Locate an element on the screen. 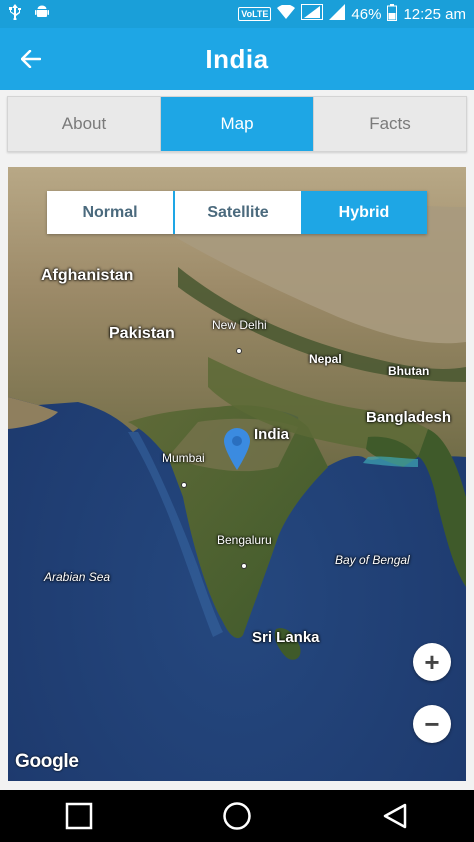 This screenshot has width=474, height=842. volte-badge: VoLTE is located at coordinates (255, 14).